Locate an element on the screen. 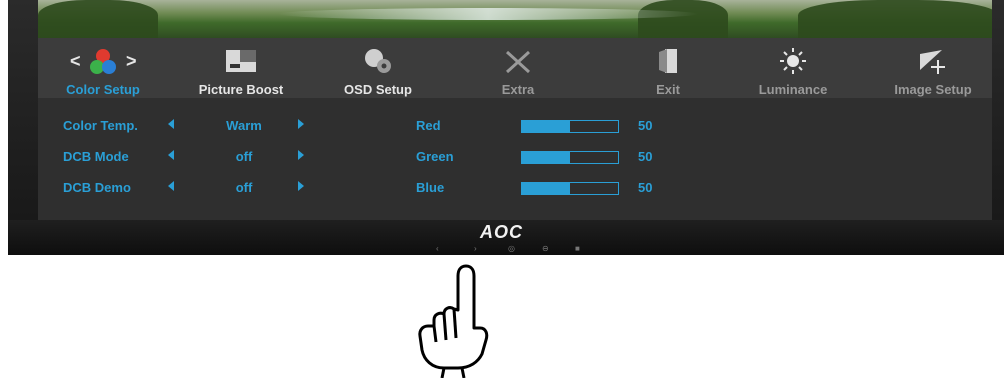 Image resolution: width=1004 pixels, height=378 pixels. setting-label: DCB Demo is located at coordinates (97, 187).